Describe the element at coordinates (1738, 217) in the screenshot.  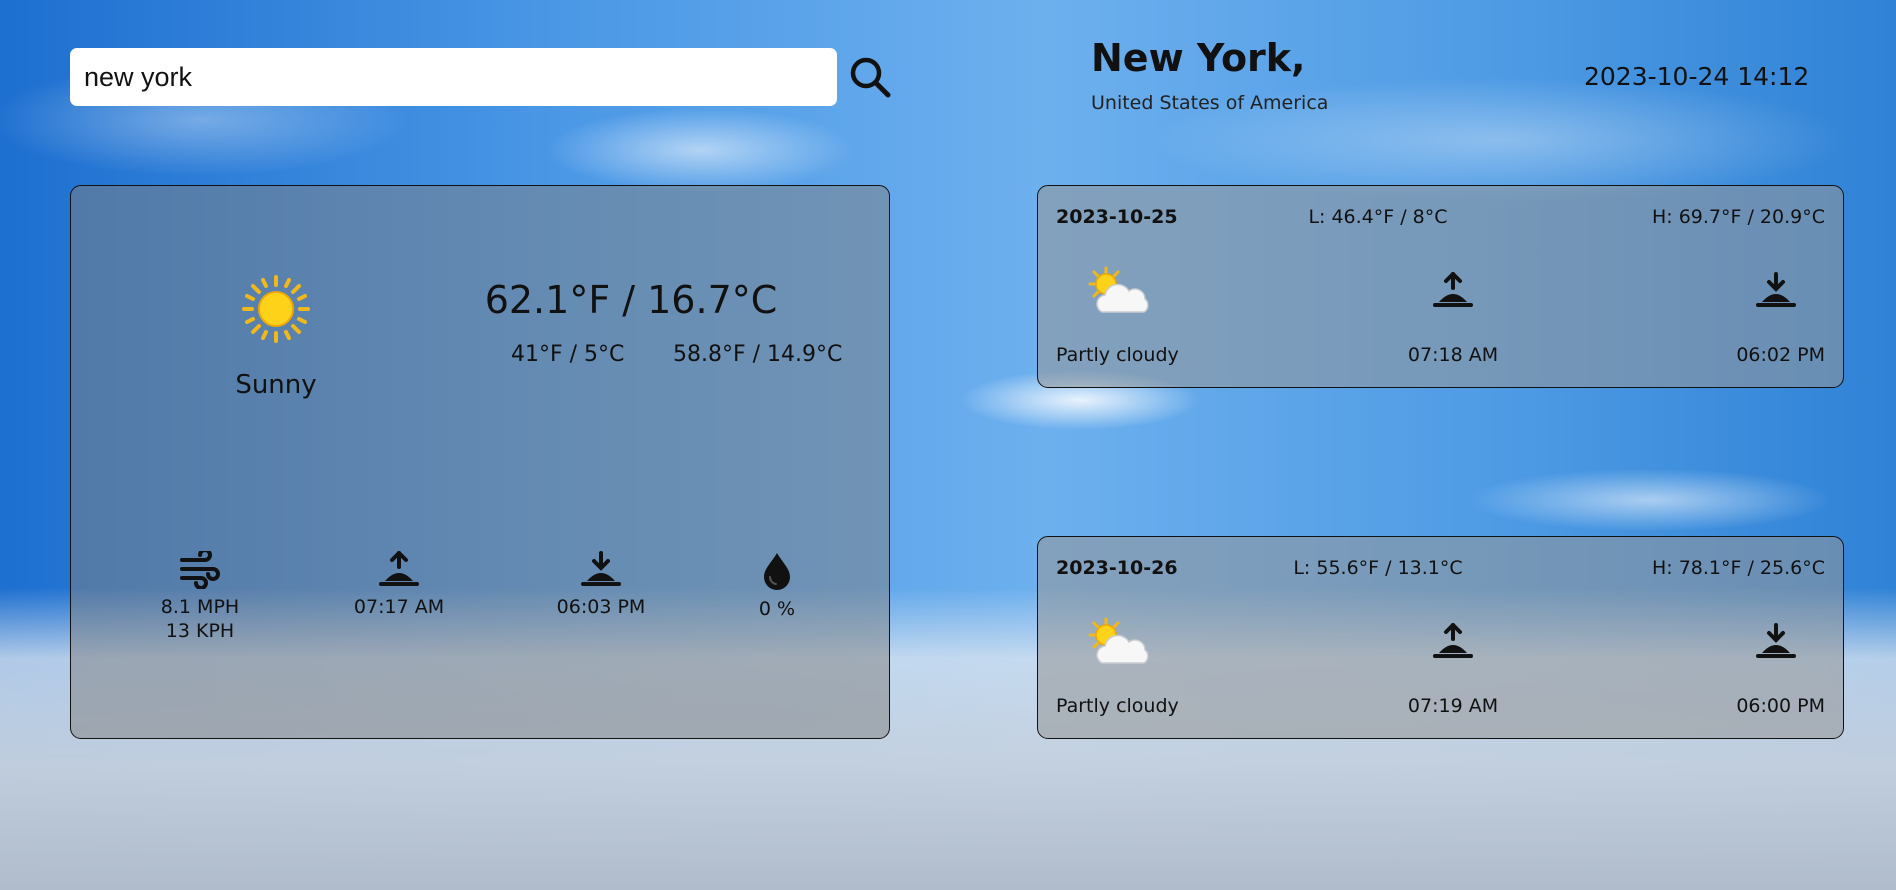
I see `forecast-high-temp: H: 69.7°F / 20.9°C` at that location.